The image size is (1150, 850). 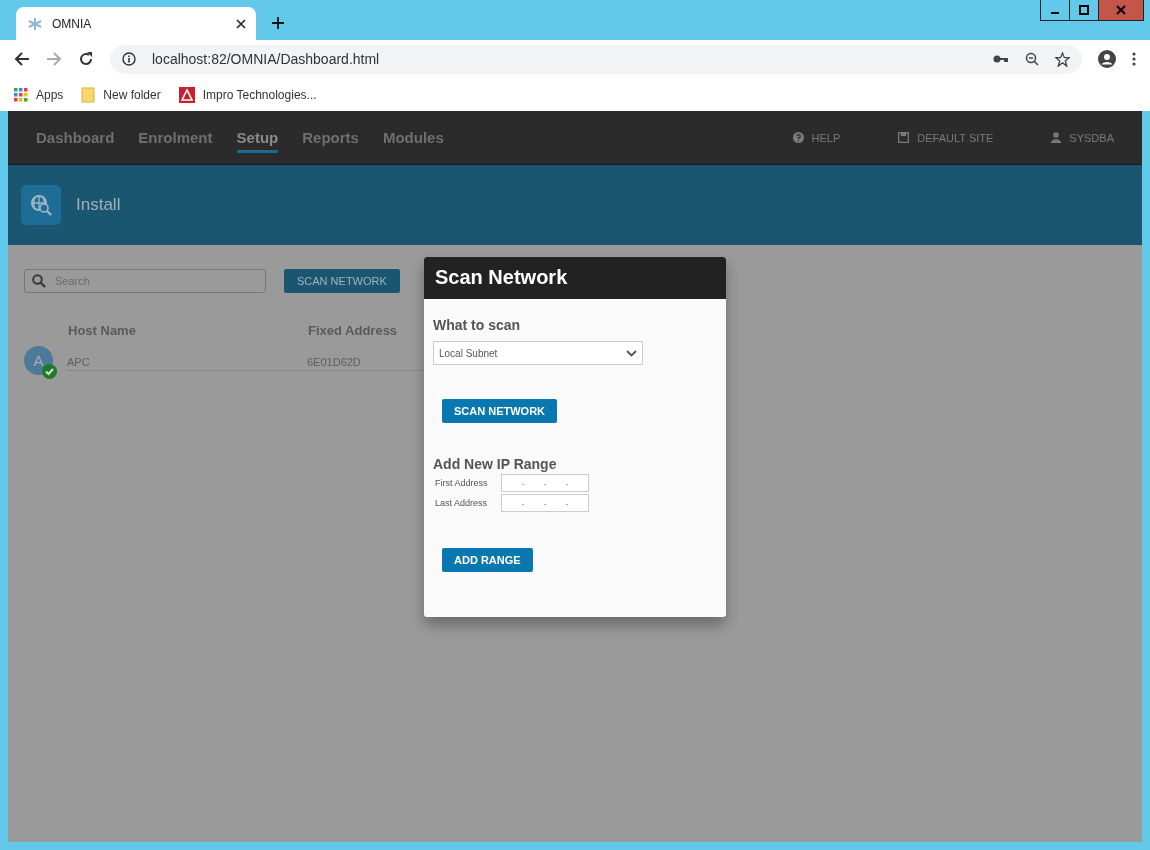 I want to click on url-text: localhost:82/OMNIA/Dashboard.html, so click(x=266, y=59).